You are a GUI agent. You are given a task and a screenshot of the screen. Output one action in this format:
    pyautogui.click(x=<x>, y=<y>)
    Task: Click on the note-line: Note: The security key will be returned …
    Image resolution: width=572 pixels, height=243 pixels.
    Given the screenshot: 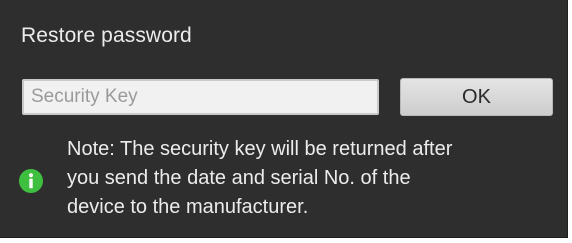 What is the action you would take?
    pyautogui.click(x=260, y=149)
    